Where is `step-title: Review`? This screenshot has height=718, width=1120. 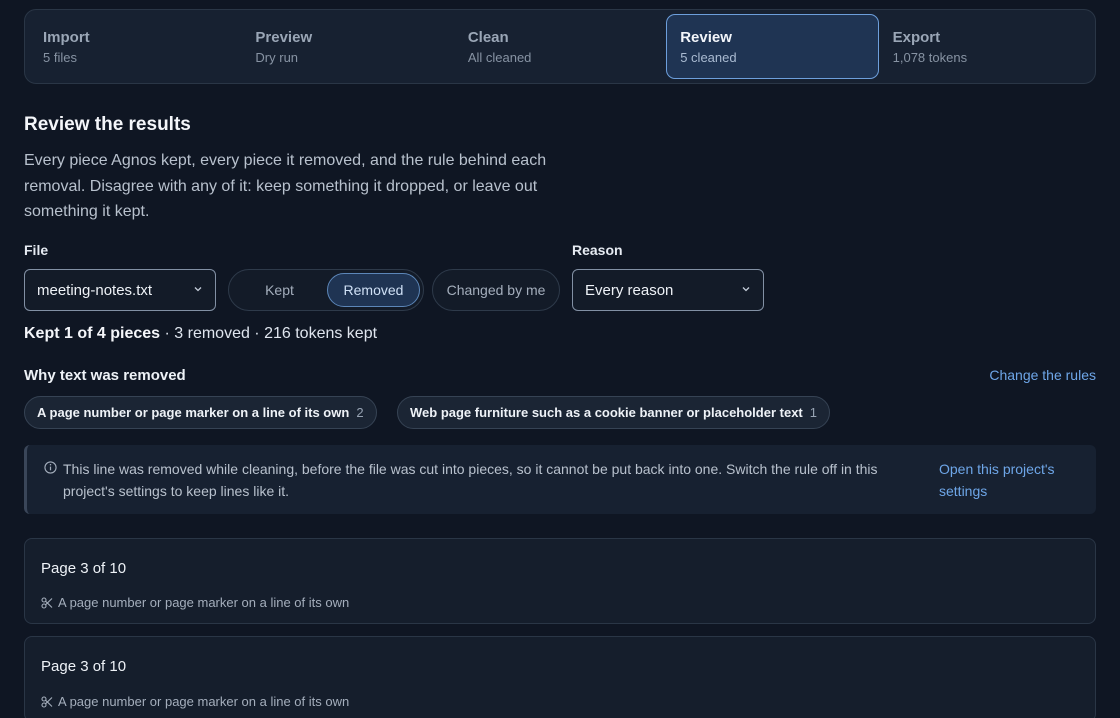
step-title: Review is located at coordinates (706, 37).